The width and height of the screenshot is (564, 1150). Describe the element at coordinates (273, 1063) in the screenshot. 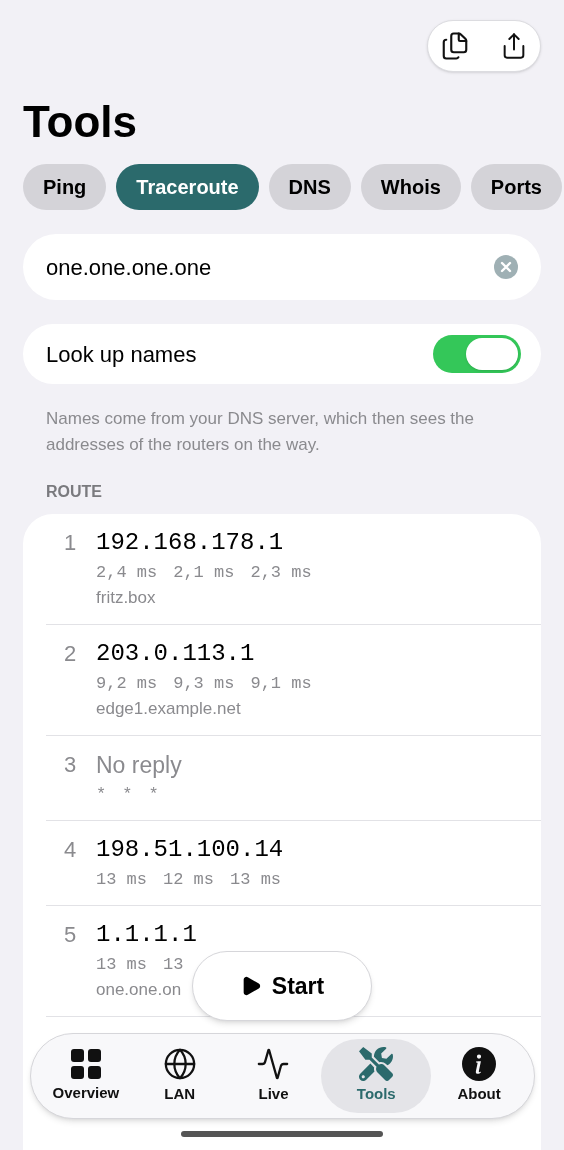

I see `pulse-icon` at that location.